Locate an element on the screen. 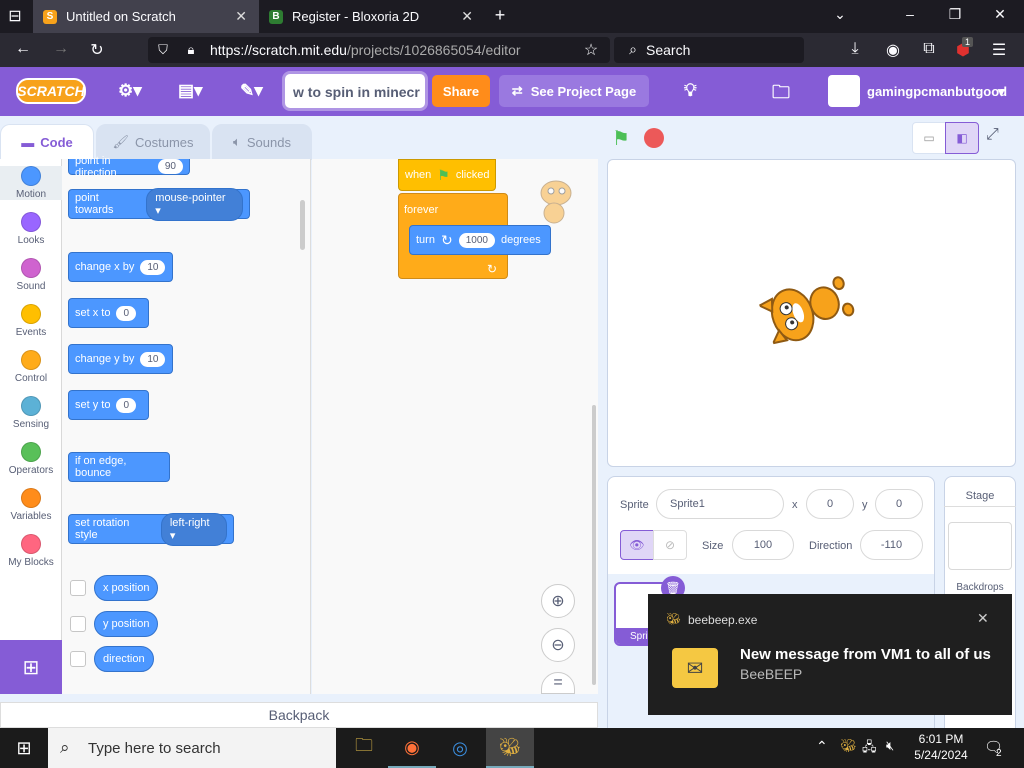 This screenshot has width=1024, height=768. hide-sprite-eye-icon: ⊘ is located at coordinates (670, 545).